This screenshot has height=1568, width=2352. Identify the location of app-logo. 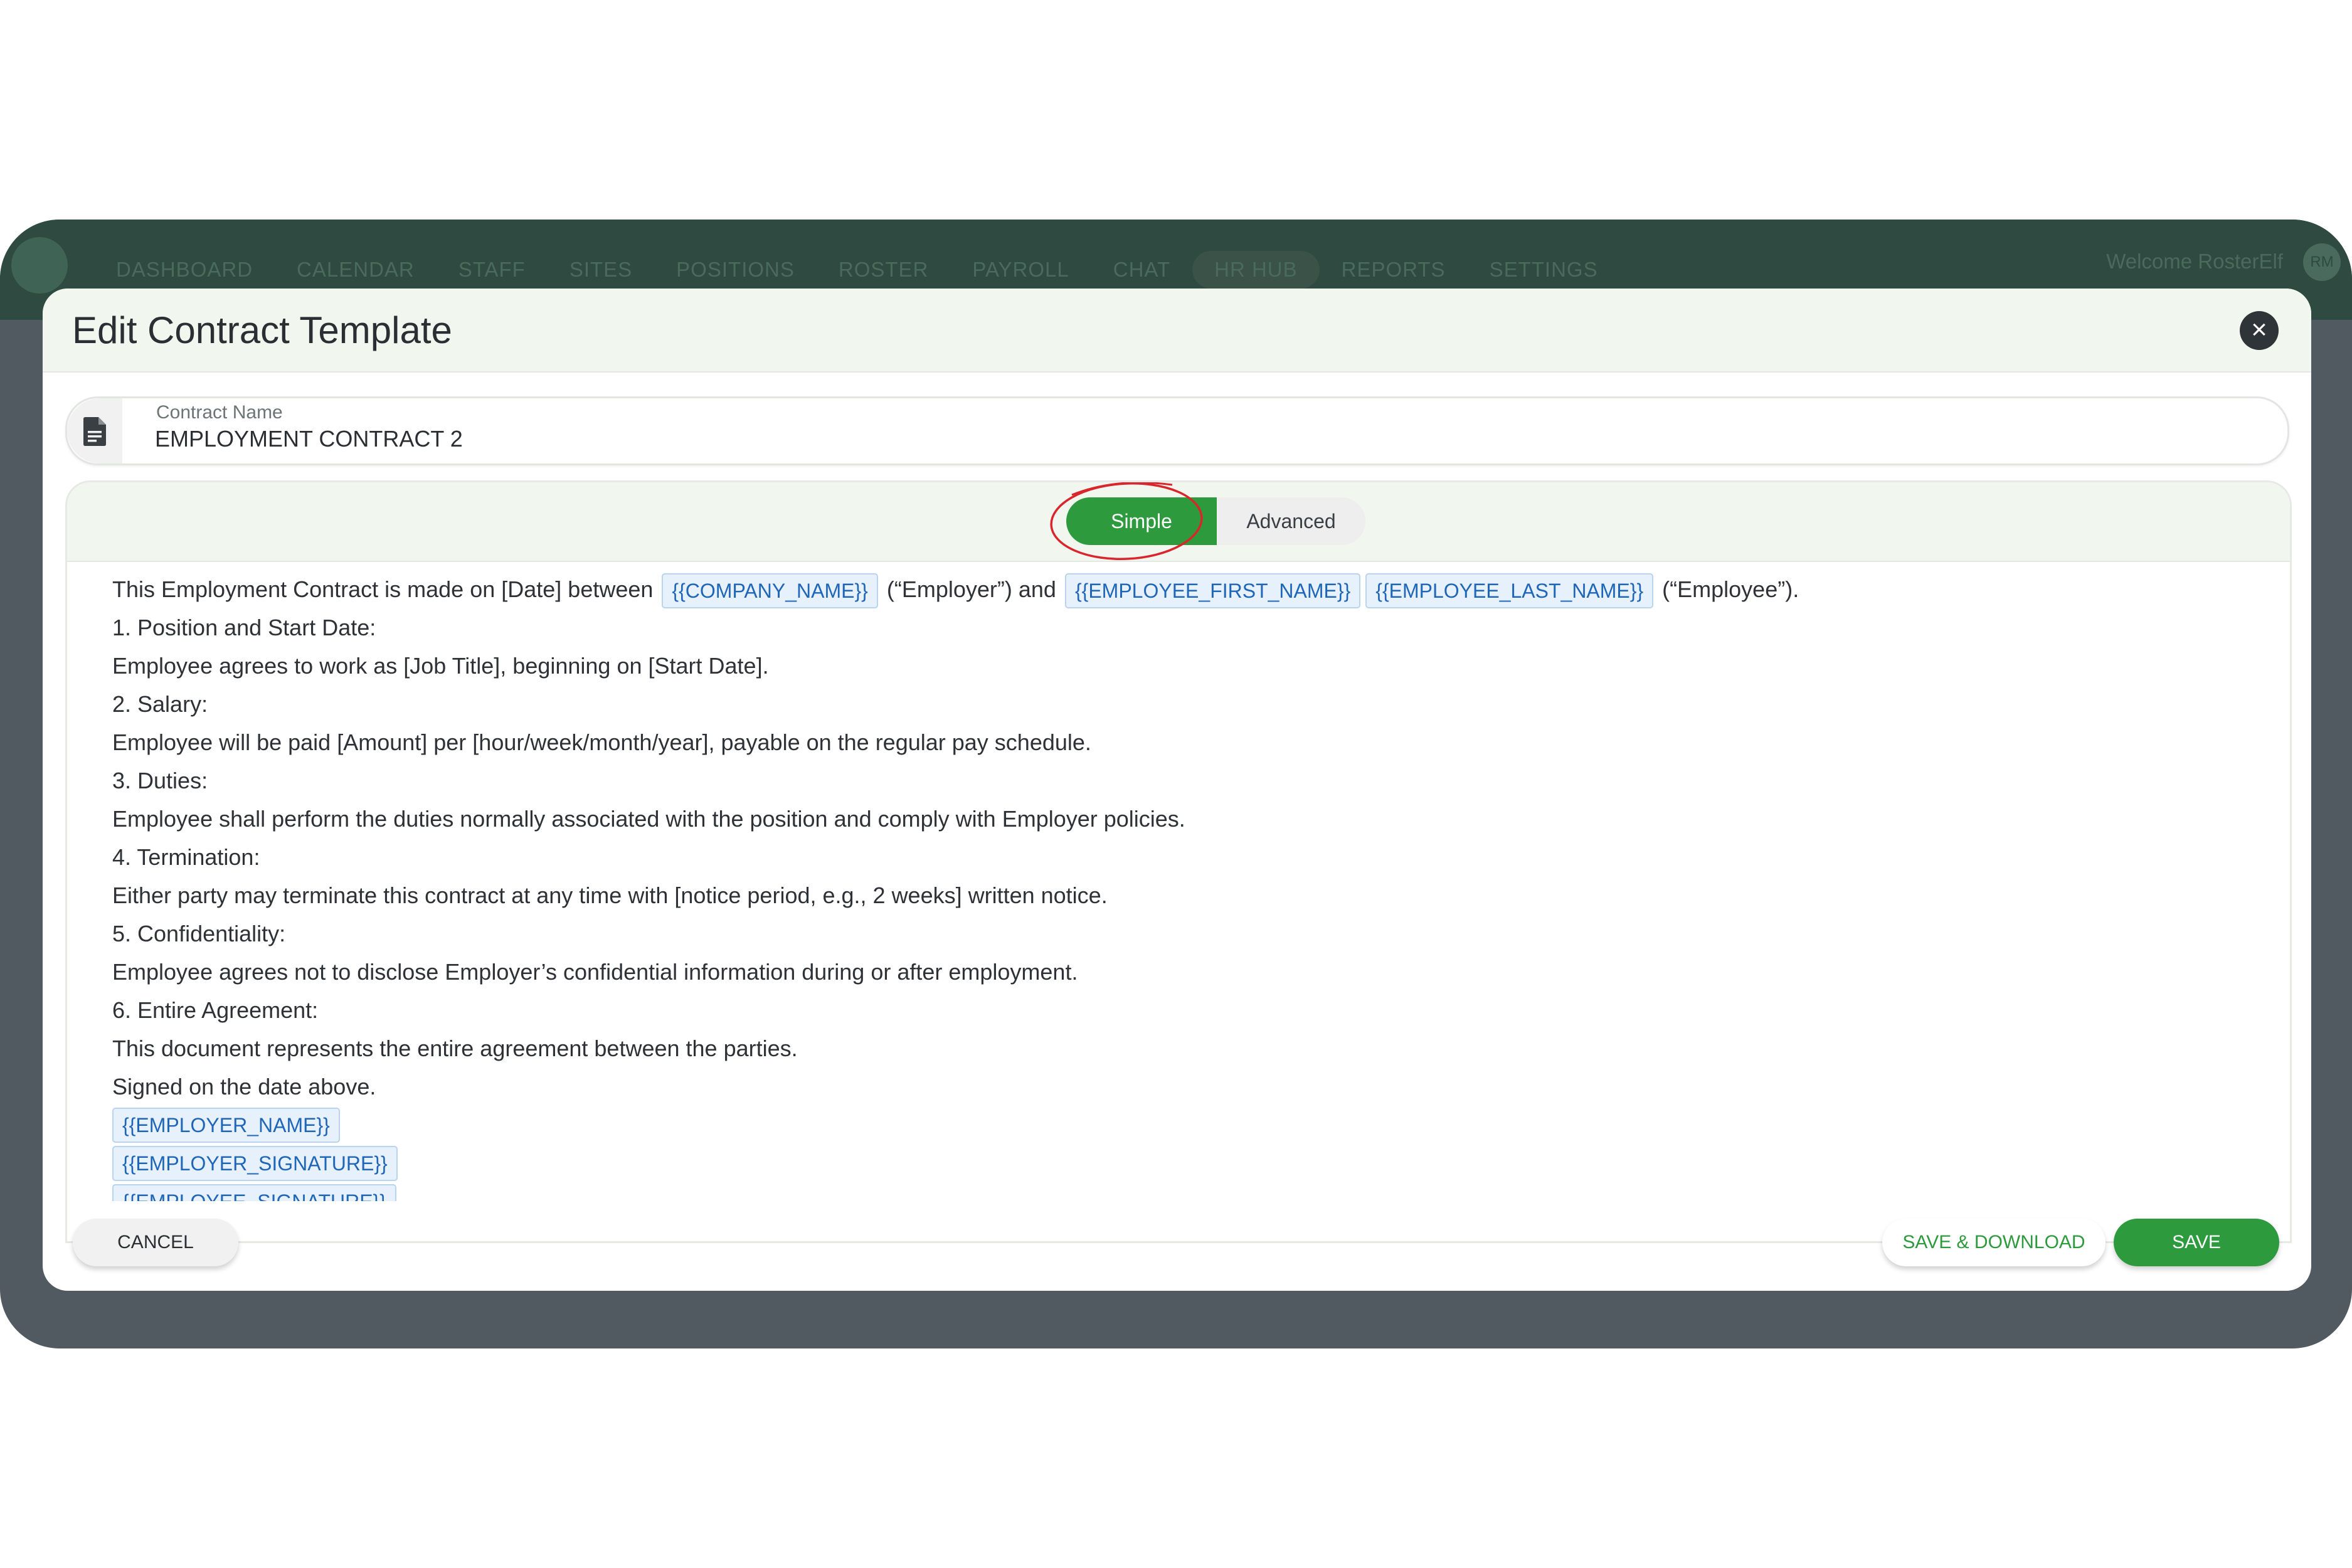
(39, 265).